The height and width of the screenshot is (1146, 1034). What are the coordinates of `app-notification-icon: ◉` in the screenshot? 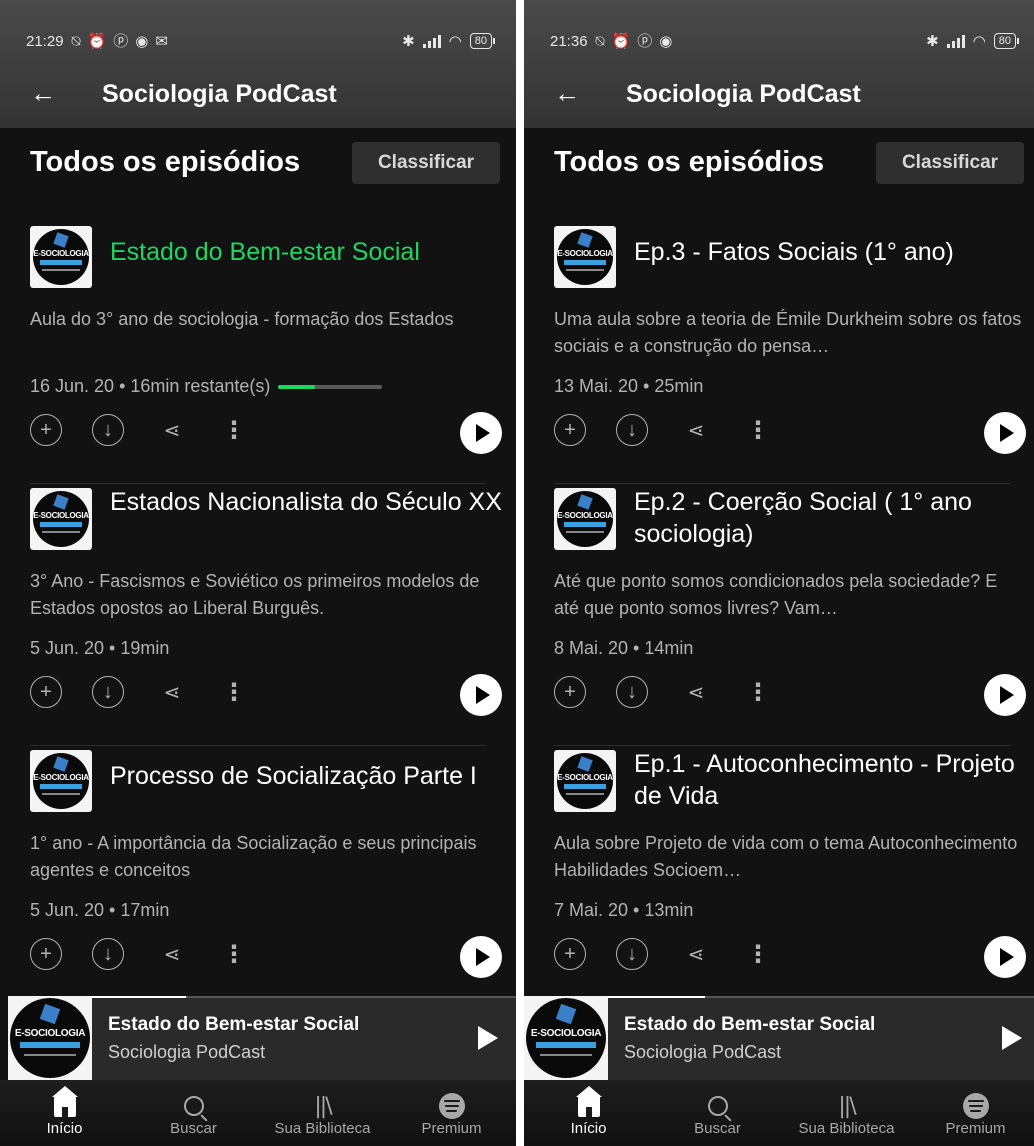 It's located at (666, 41).